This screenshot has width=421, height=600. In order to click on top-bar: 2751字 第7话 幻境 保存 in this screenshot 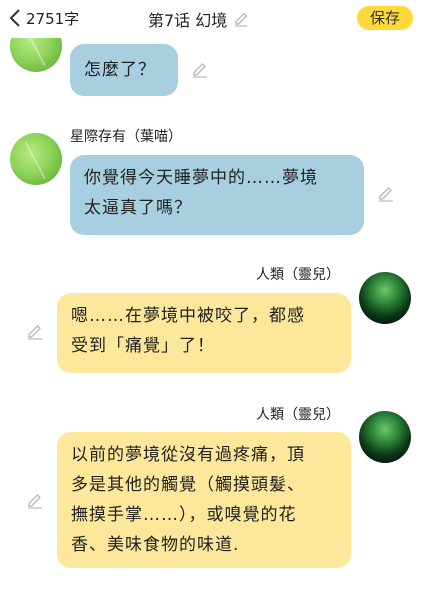, I will do `click(210, 19)`.